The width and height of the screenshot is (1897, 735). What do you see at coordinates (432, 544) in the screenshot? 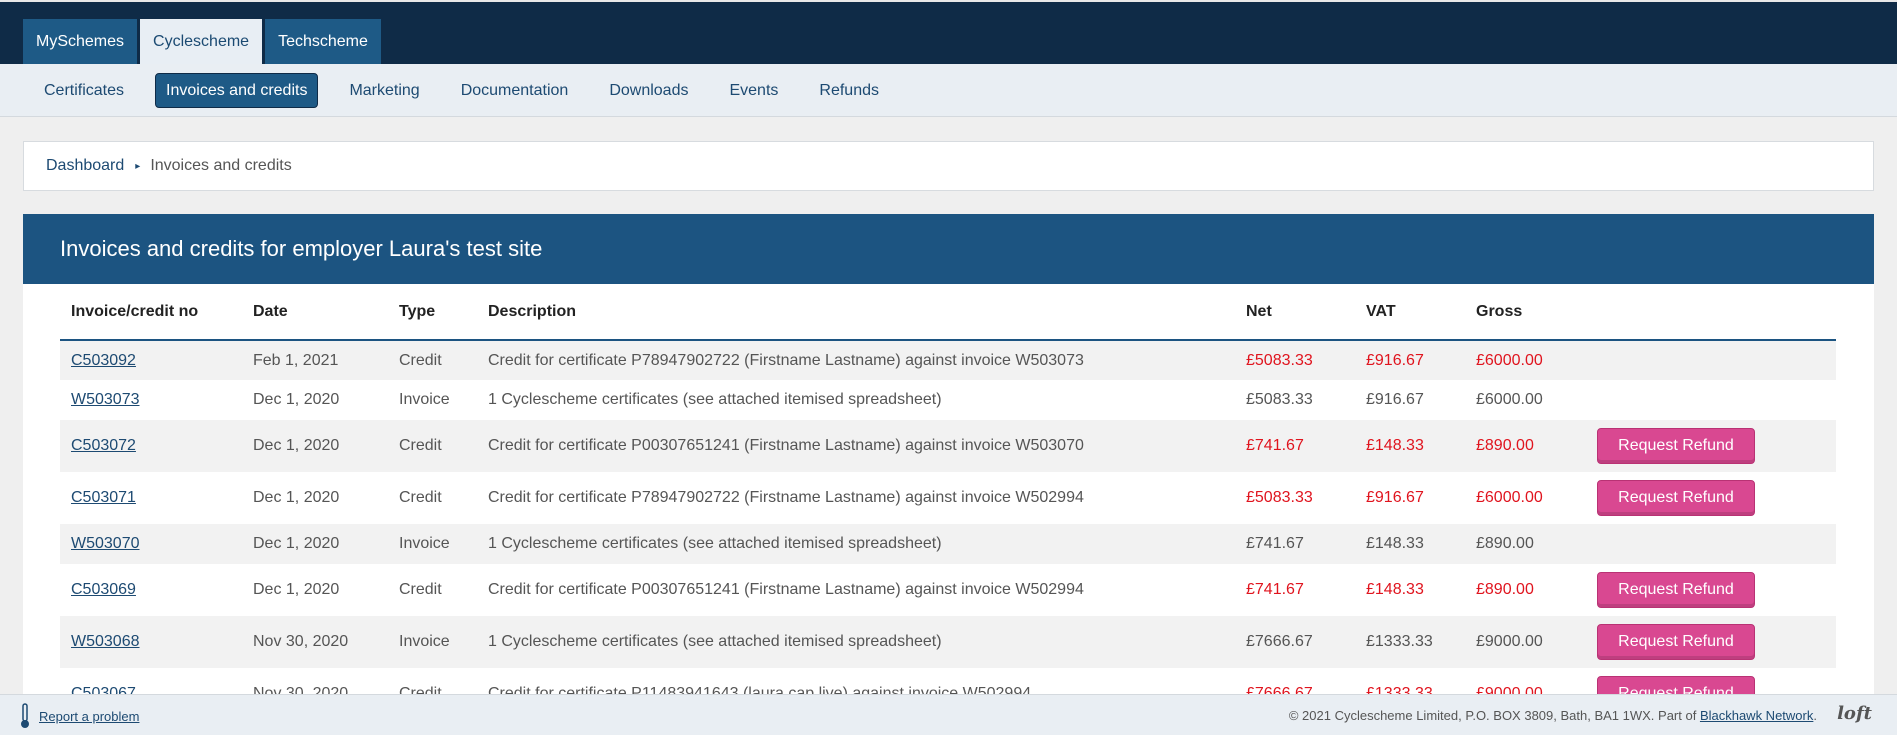
I see `invoice-type-cell: Invoice` at bounding box center [432, 544].